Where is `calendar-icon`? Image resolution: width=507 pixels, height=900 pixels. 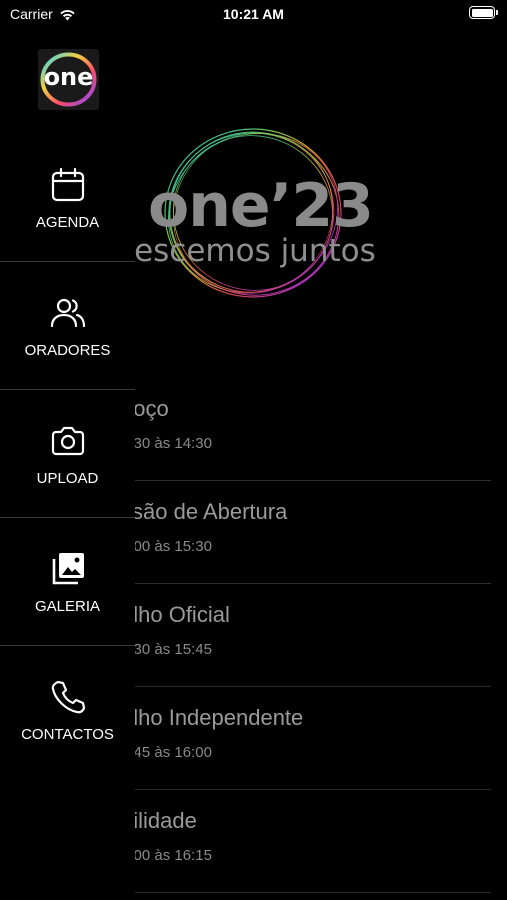 calendar-icon is located at coordinates (68, 184).